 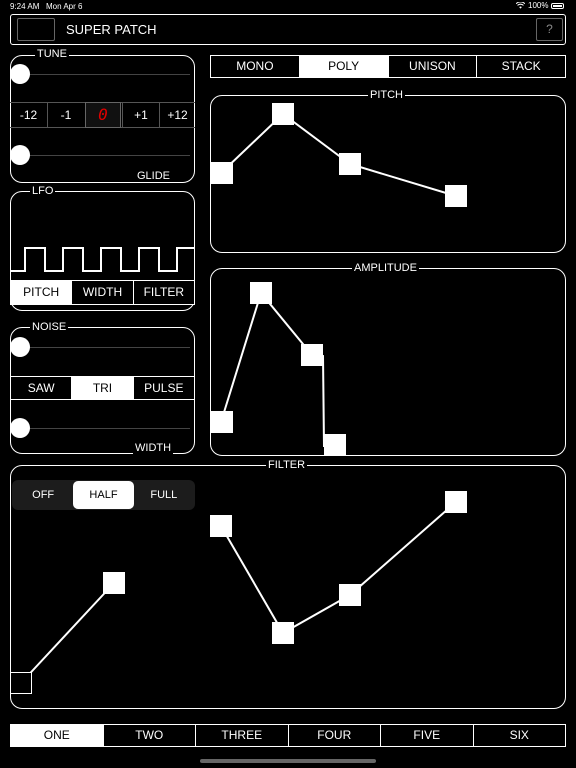 I want to click on tune-display: 0, so click(x=103, y=115).